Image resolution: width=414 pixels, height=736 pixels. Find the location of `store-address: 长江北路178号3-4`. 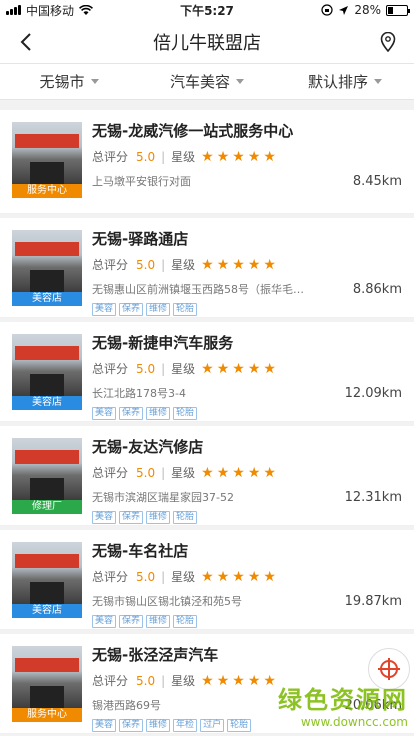

store-address: 长江北路178号3-4 is located at coordinates (139, 393).